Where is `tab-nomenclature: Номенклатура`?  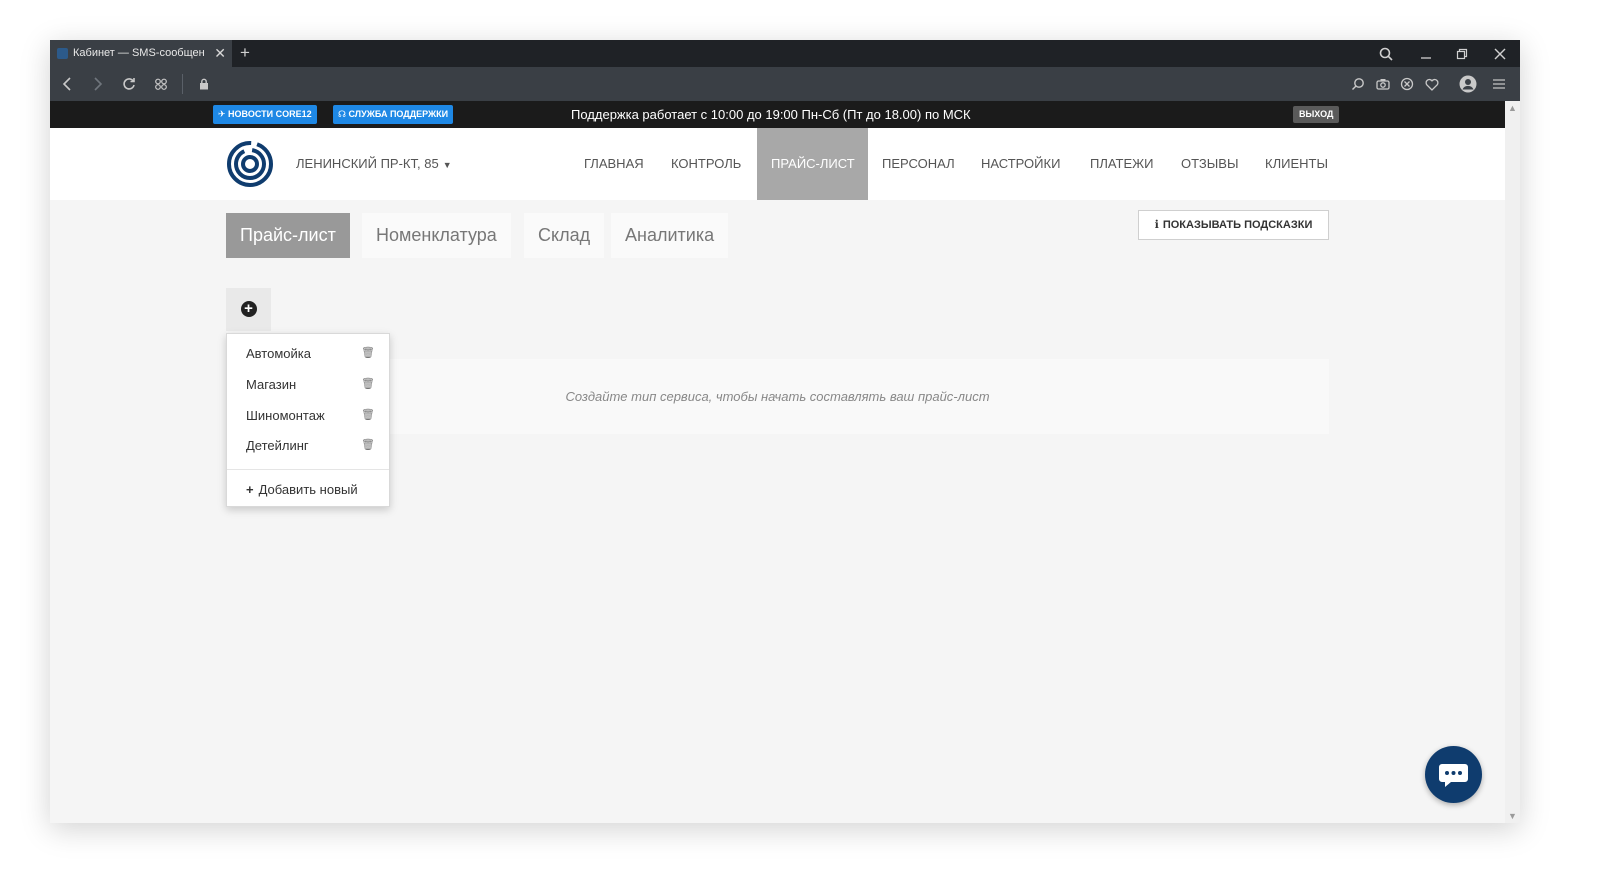
tab-nomenclature: Номенклатура is located at coordinates (436, 235).